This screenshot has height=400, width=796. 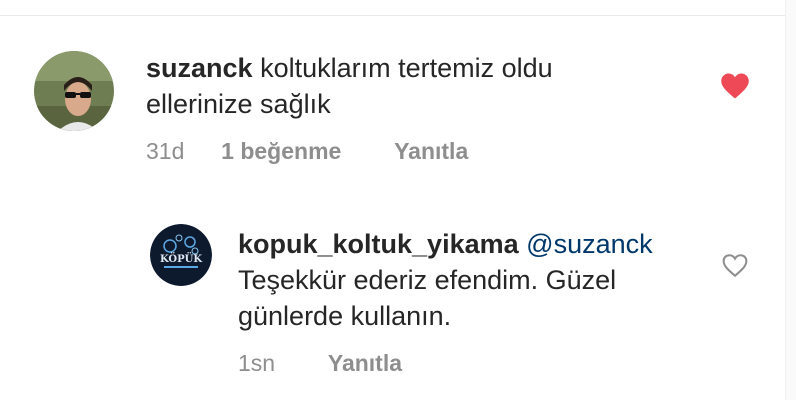 What do you see at coordinates (281, 151) in the screenshot?
I see `comment-likes-count: 1 beğenme` at bounding box center [281, 151].